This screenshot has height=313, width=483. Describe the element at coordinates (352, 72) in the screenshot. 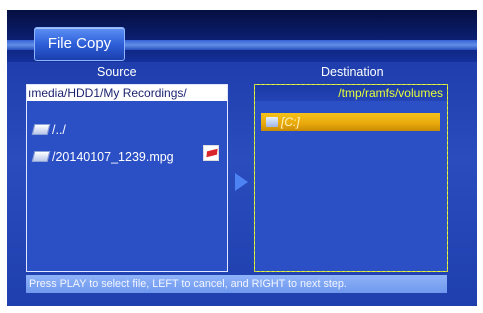

I see `destination-label: Destination` at that location.